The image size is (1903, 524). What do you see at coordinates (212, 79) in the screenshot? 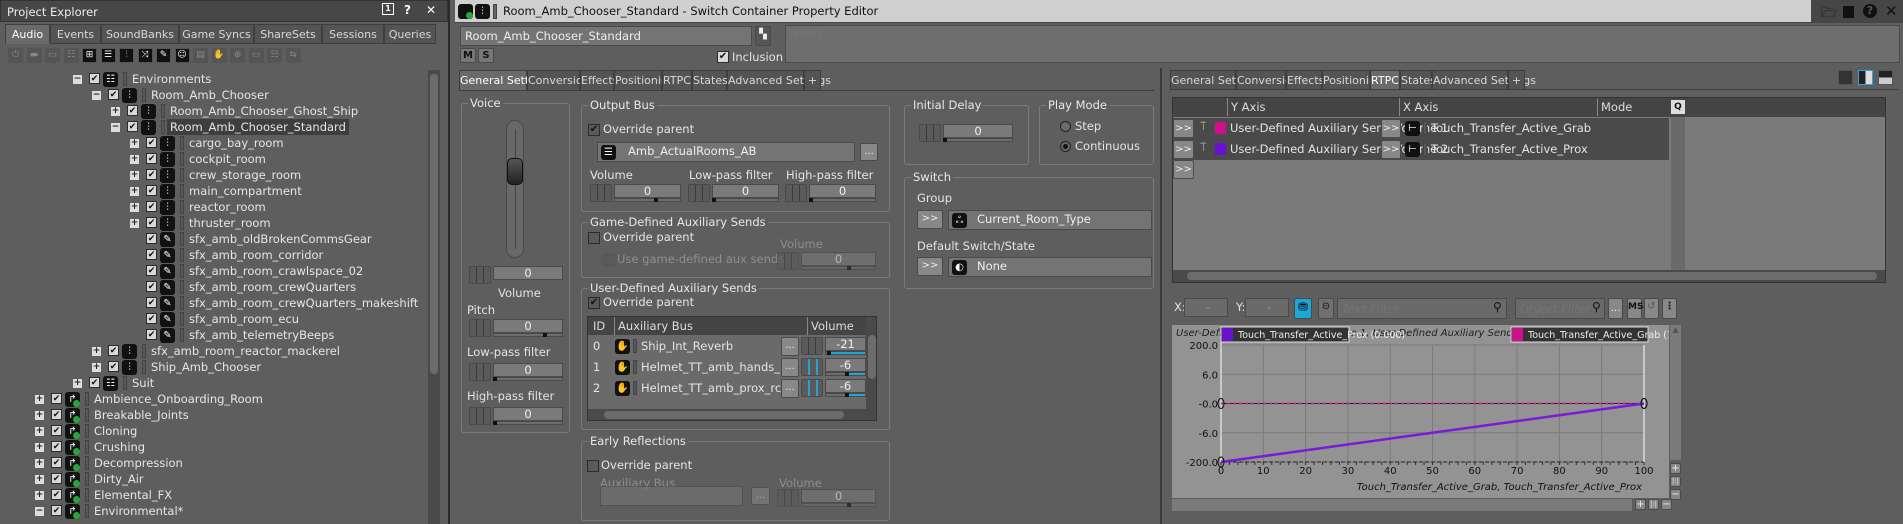
I see `tree-item: − ✔ ☷ Environments` at bounding box center [212, 79].